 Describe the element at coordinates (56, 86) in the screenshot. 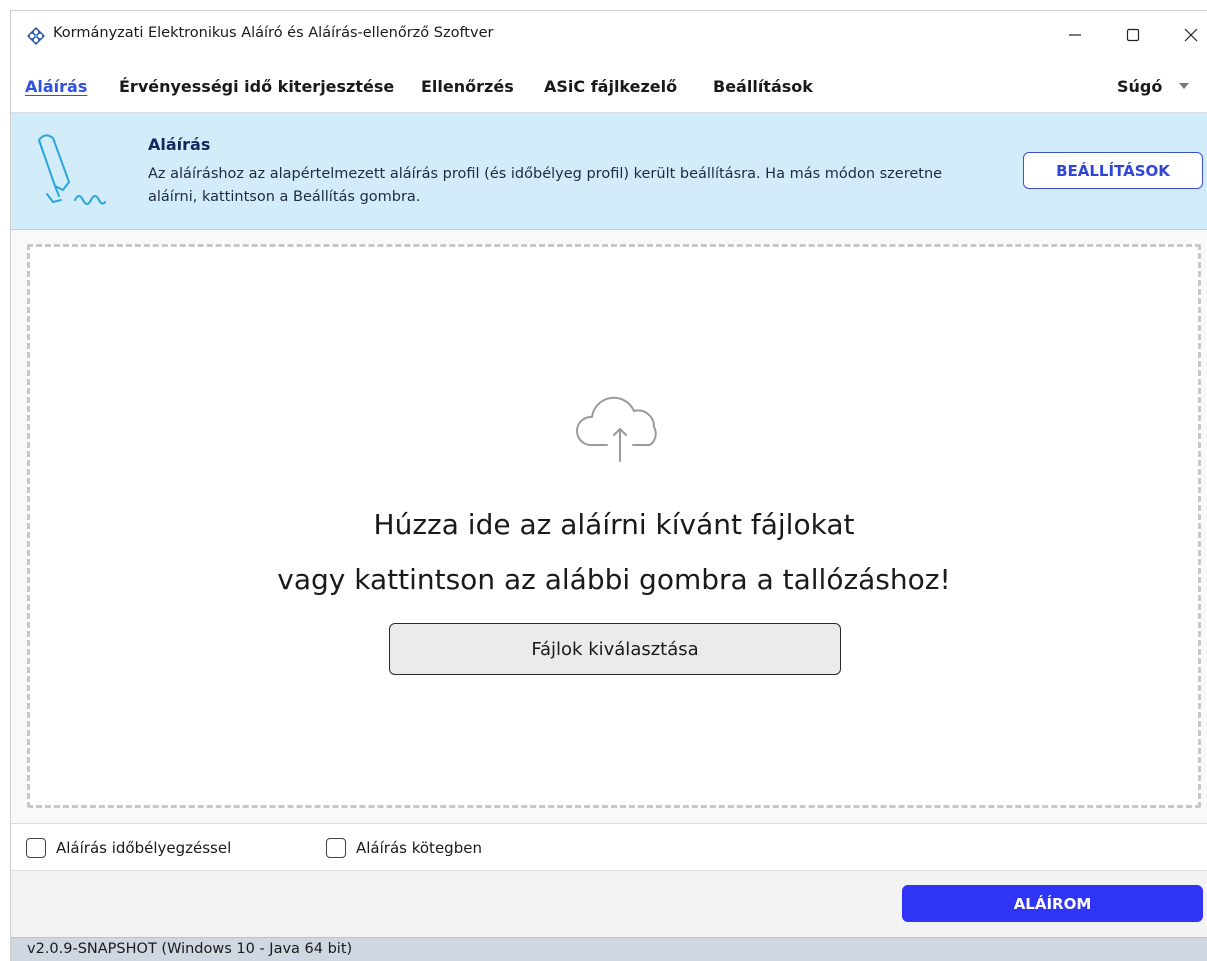

I see `menu-item-alairas: Aláírás` at that location.